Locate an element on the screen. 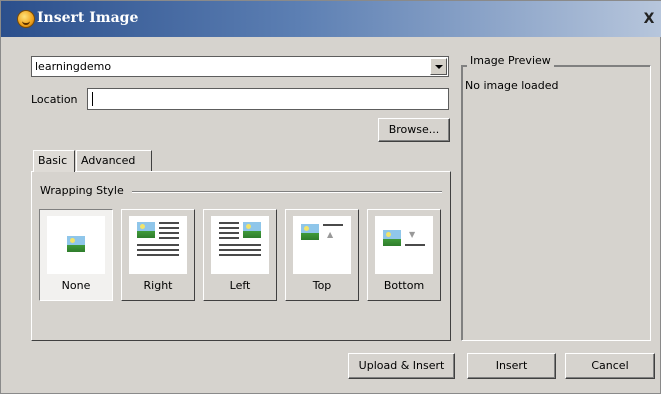 The height and width of the screenshot is (394, 661). wrap-option-label: Right is located at coordinates (158, 285).